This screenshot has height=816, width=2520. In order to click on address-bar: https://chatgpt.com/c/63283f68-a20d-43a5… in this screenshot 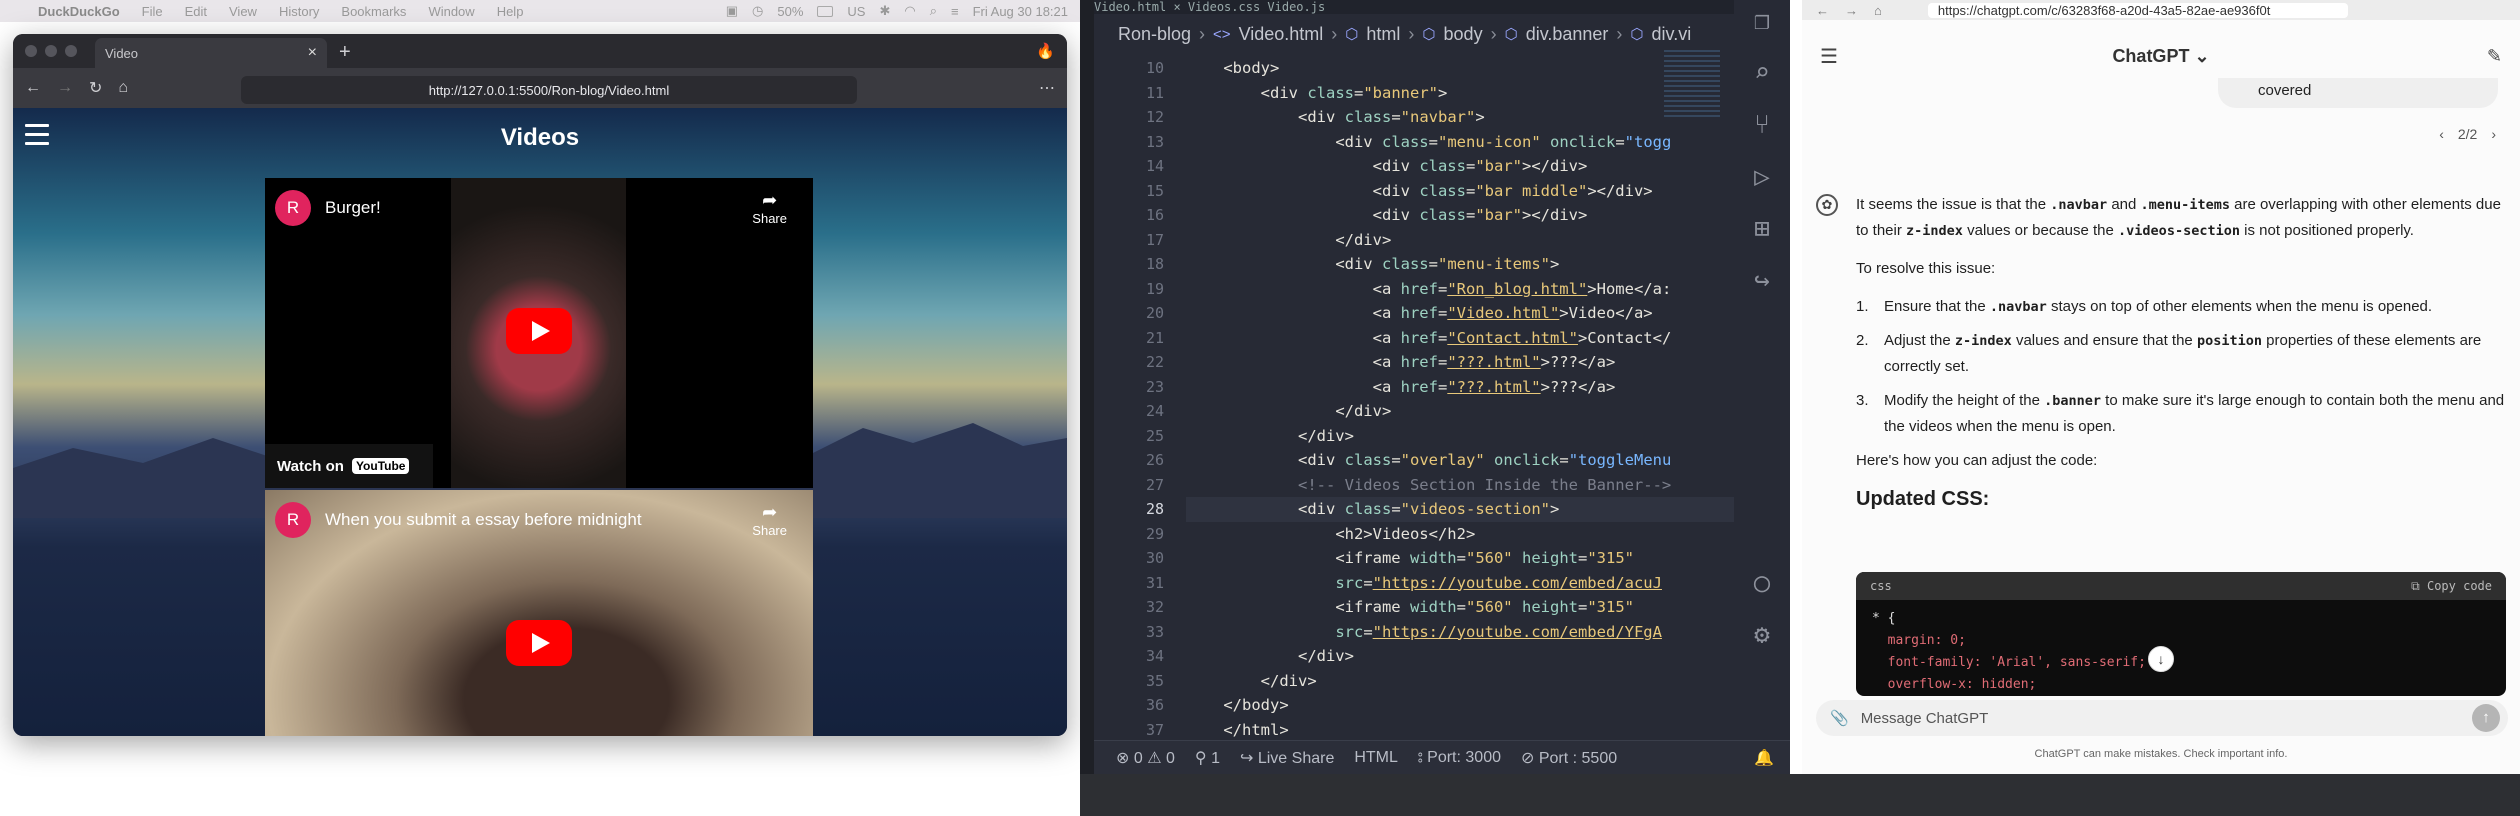, I will do `click(2137, 10)`.